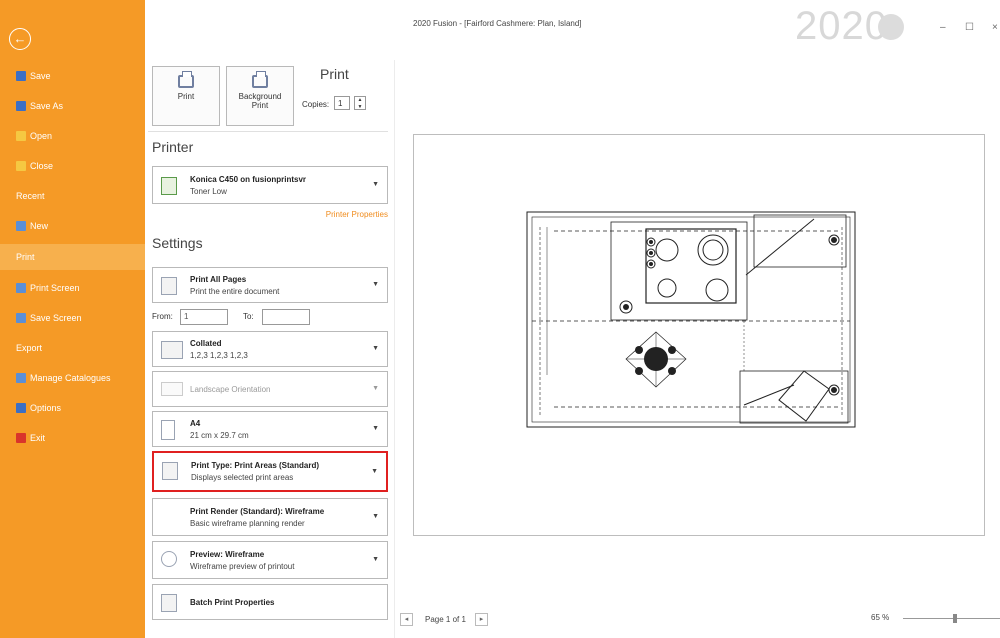 The image size is (1000, 638). What do you see at coordinates (21, 226) in the screenshot?
I see `new-document-icon` at bounding box center [21, 226].